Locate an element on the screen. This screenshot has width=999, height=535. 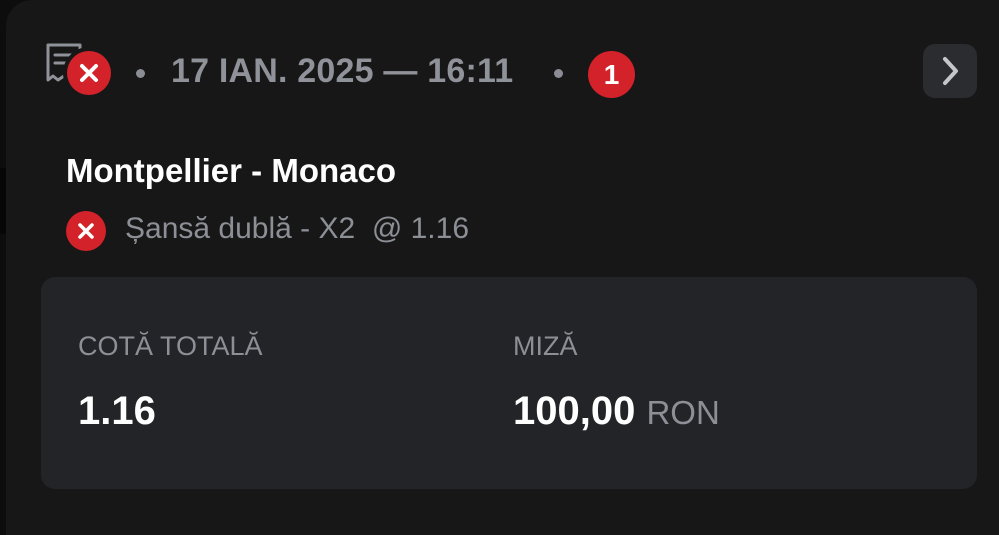
selection-market: Șansă dublă - X2 @ 1.16 is located at coordinates (297, 228).